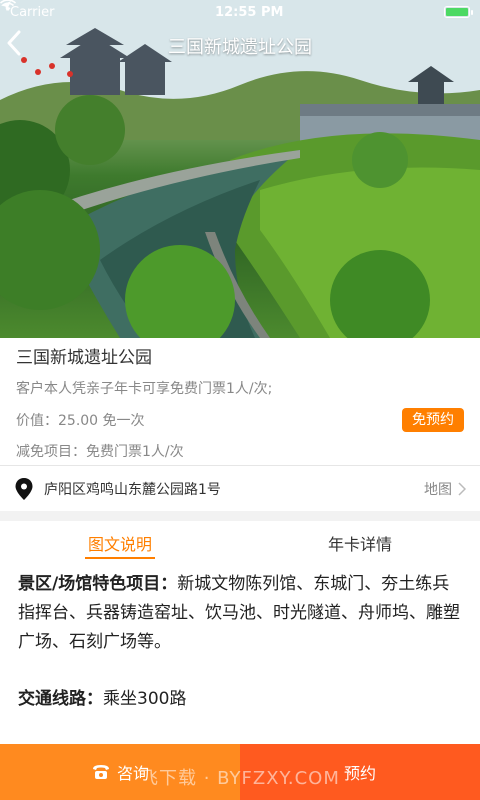 Image resolution: width=480 pixels, height=800 pixels. What do you see at coordinates (6, 6) in the screenshot?
I see `location-arrow-icon` at bounding box center [6, 6].